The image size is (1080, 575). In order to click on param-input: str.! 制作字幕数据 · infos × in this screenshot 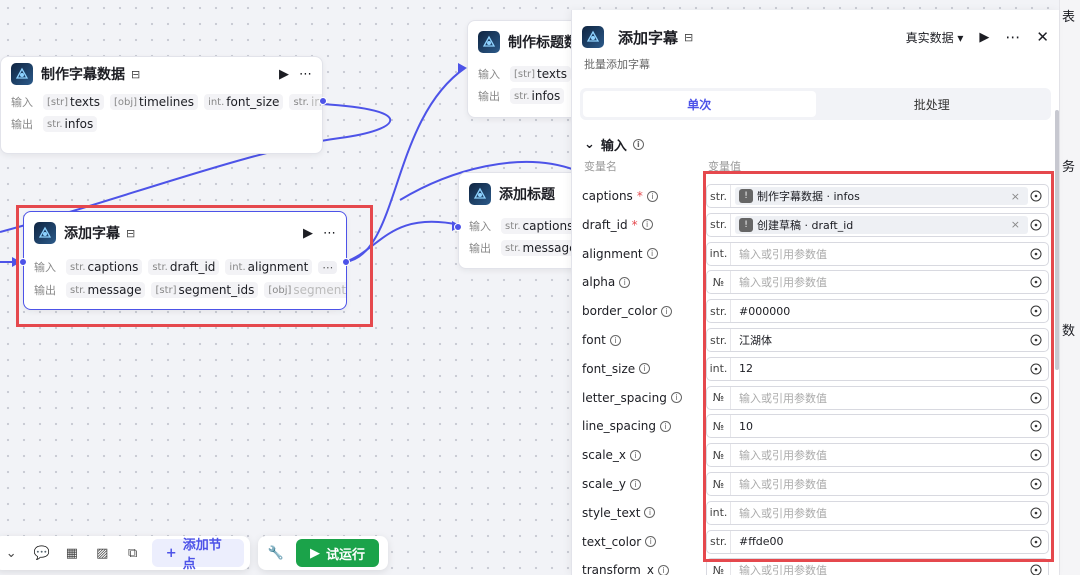, I will do `click(877, 196)`.